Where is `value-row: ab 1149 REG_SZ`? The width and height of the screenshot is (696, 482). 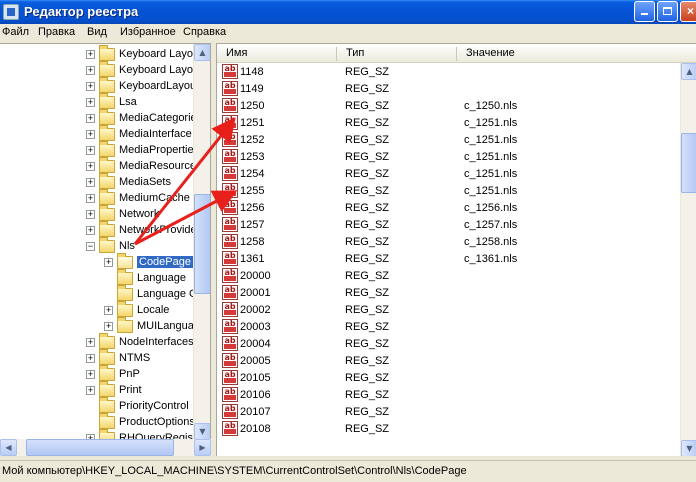 value-row: ab 1149 REG_SZ is located at coordinates (448, 89).